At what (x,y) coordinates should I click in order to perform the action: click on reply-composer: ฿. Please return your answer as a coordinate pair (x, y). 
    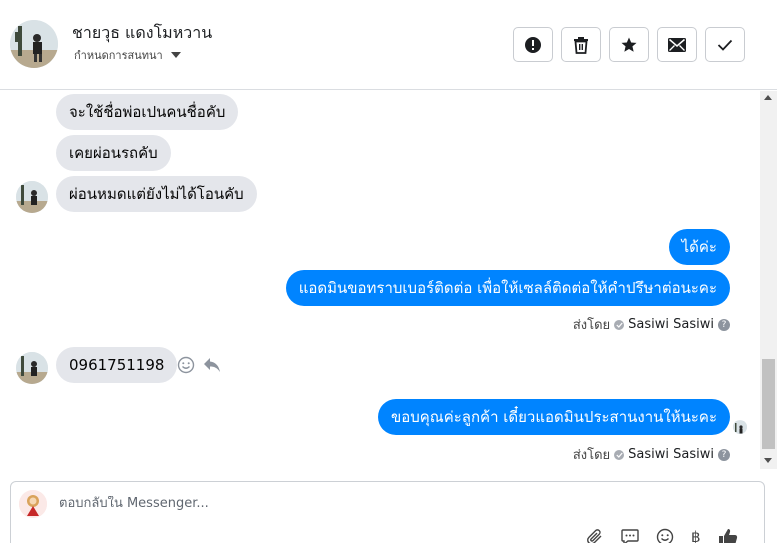
    Looking at the image, I should click on (387, 512).